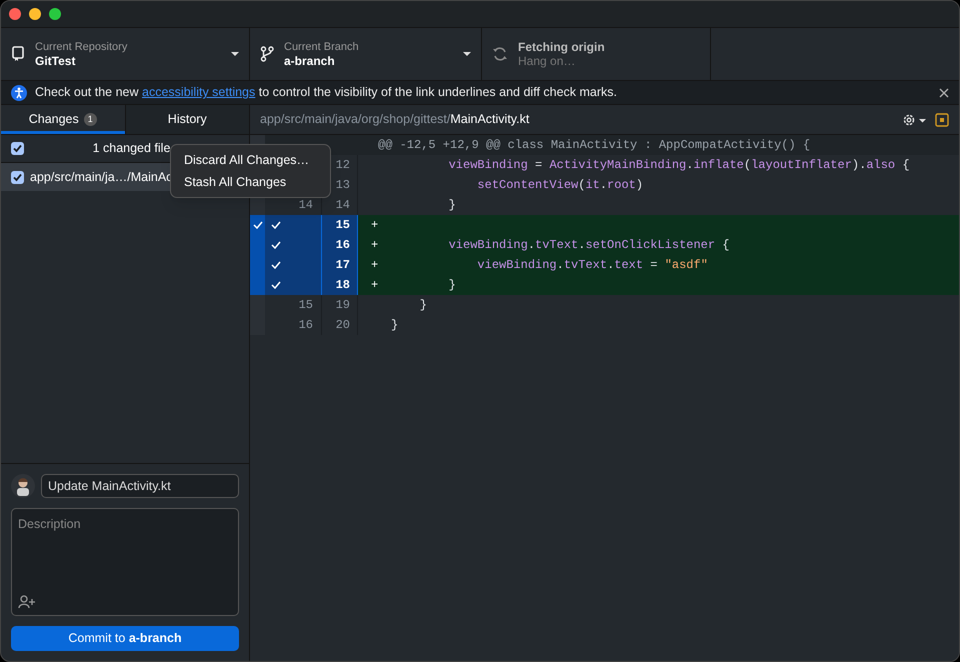 The width and height of the screenshot is (960, 662). Describe the element at coordinates (560, 185) in the screenshot. I see `code-line: setContentView(it.root)` at that location.